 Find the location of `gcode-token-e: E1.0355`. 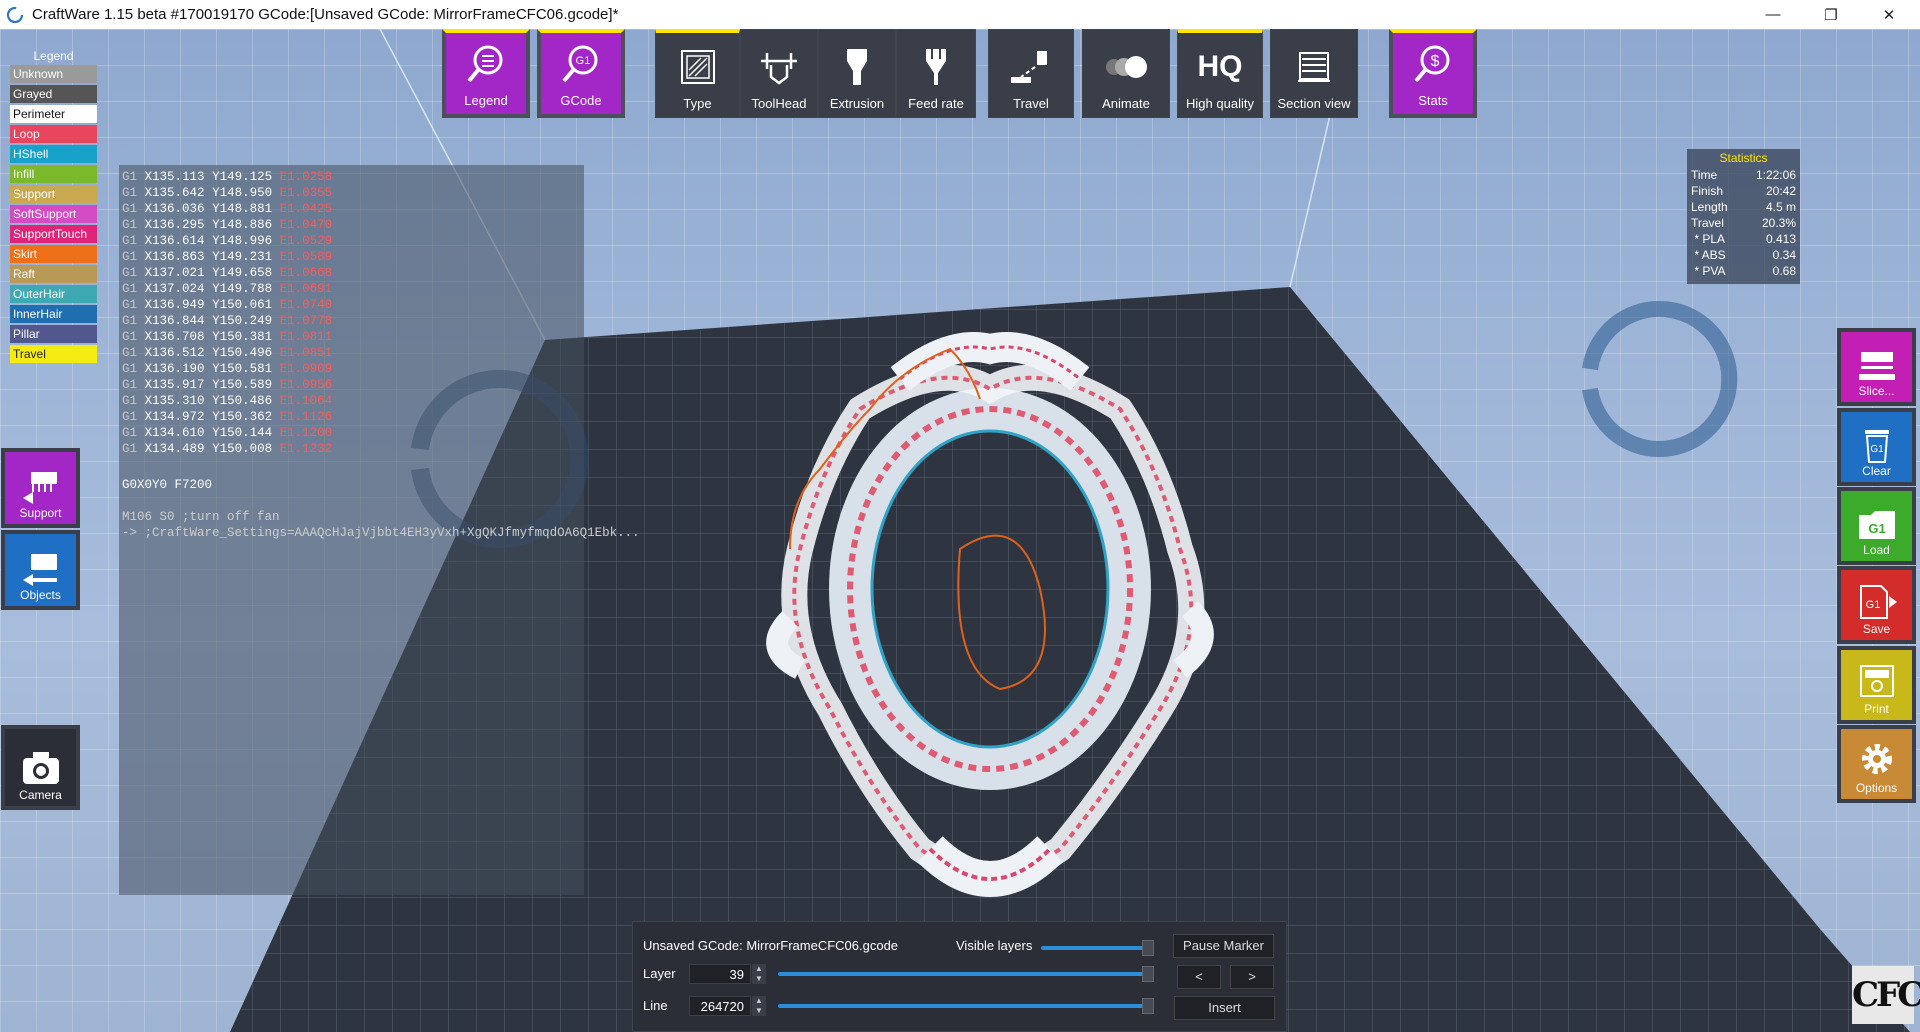

gcode-token-e: E1.0355 is located at coordinates (306, 193).